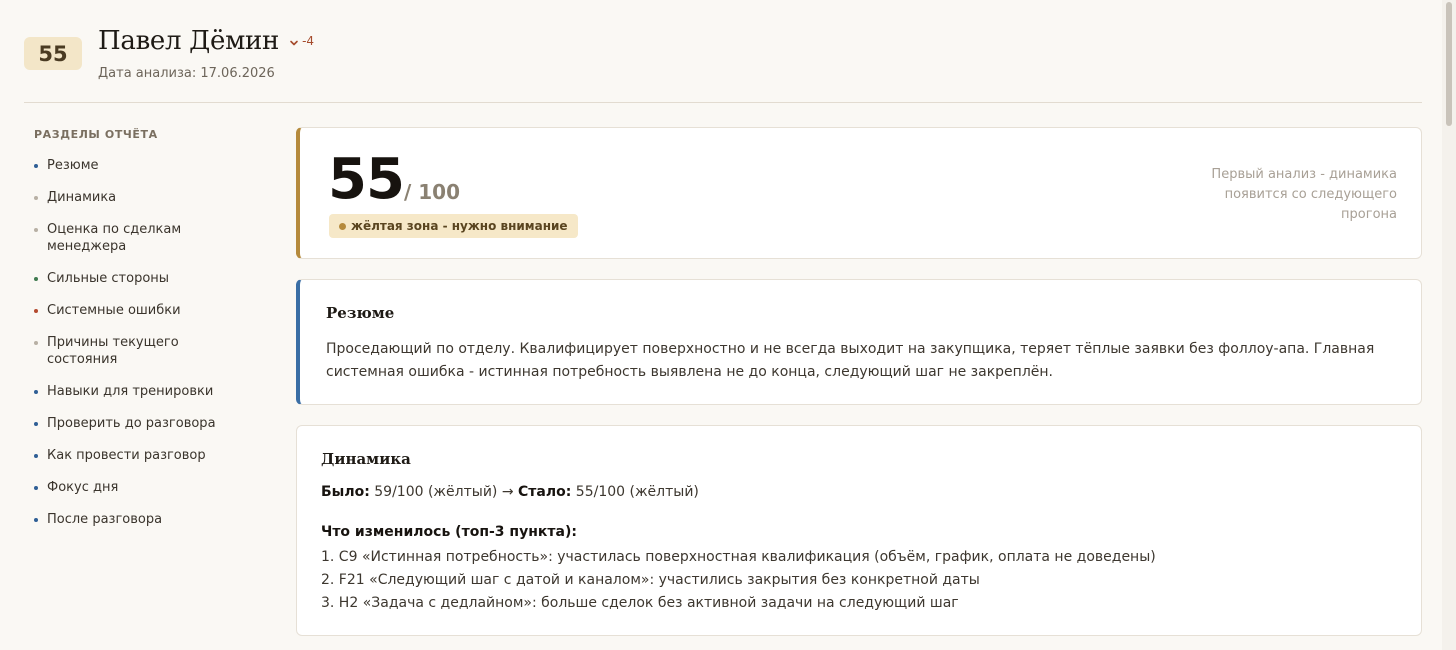  I want to click on sidebar-item-label: Как провести разговор, so click(126, 455).